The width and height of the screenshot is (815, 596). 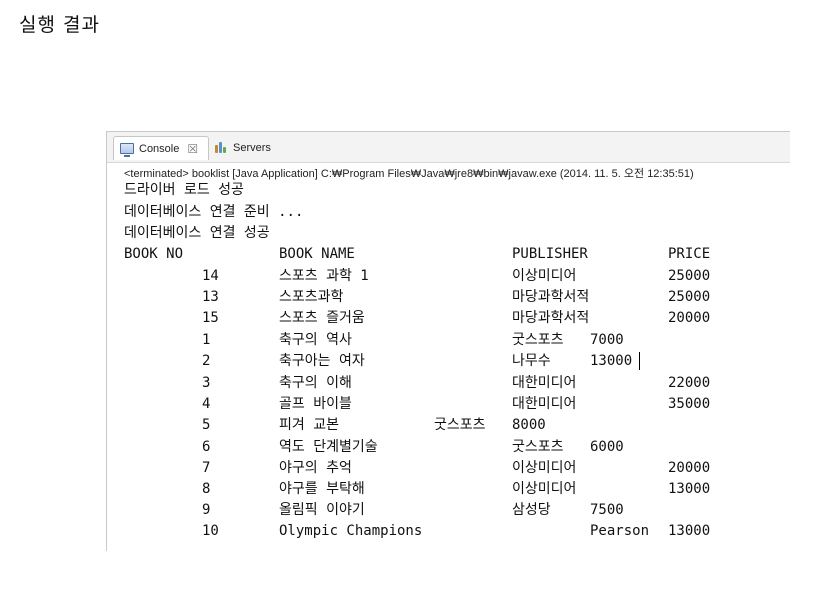 What do you see at coordinates (351, 531) in the screenshot?
I see `cell-book-name: Olympic Champions` at bounding box center [351, 531].